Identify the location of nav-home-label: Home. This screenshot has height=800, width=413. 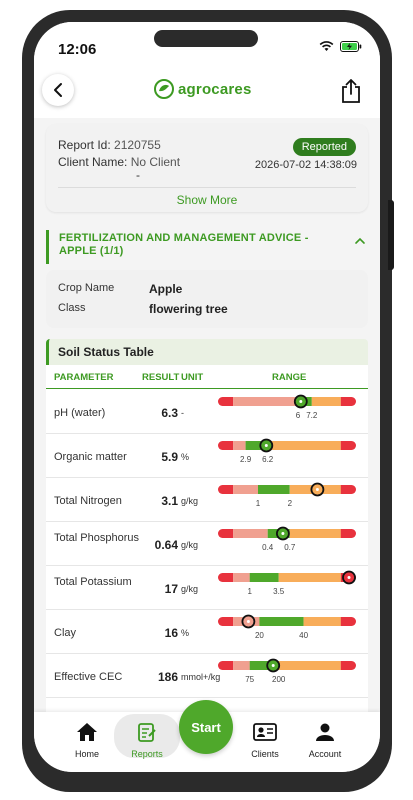
(86, 754).